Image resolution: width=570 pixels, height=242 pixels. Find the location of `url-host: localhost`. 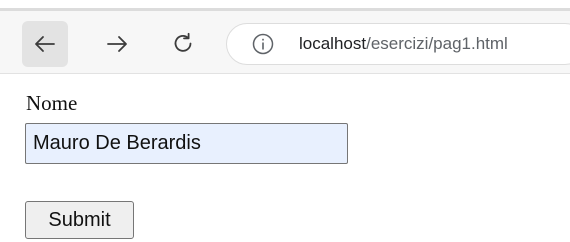

url-host: localhost is located at coordinates (333, 43).